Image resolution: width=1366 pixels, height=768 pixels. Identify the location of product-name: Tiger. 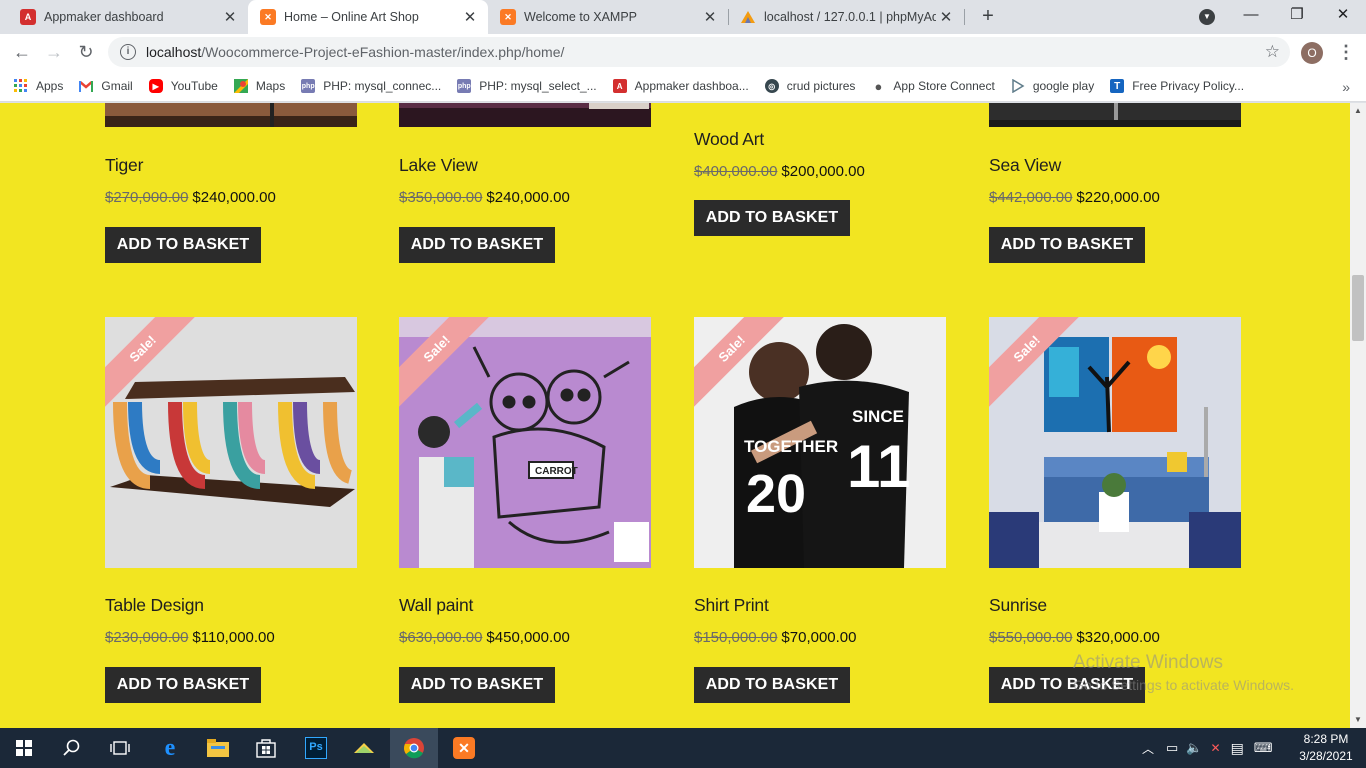
(124, 165).